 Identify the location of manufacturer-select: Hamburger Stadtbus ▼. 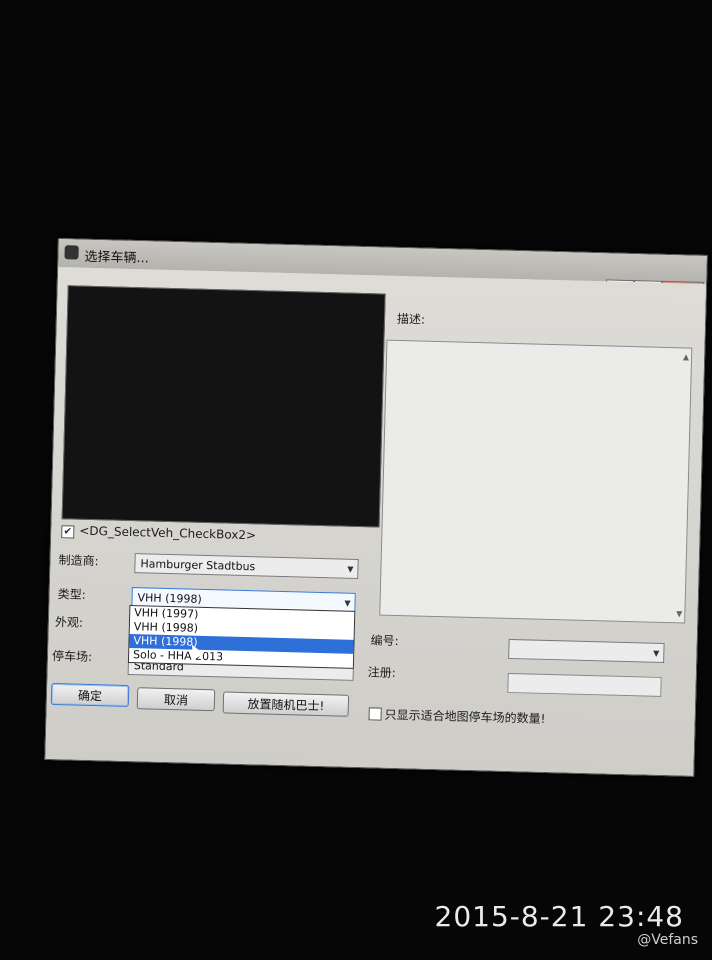
(246, 566).